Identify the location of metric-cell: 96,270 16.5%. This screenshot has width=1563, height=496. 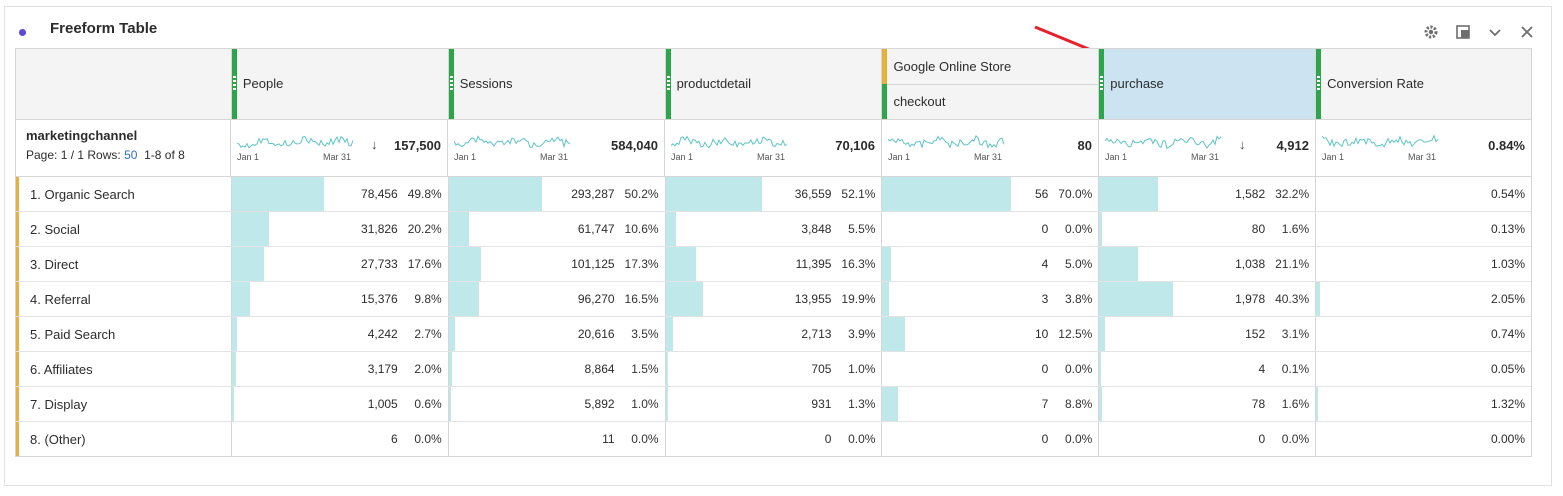
(557, 299).